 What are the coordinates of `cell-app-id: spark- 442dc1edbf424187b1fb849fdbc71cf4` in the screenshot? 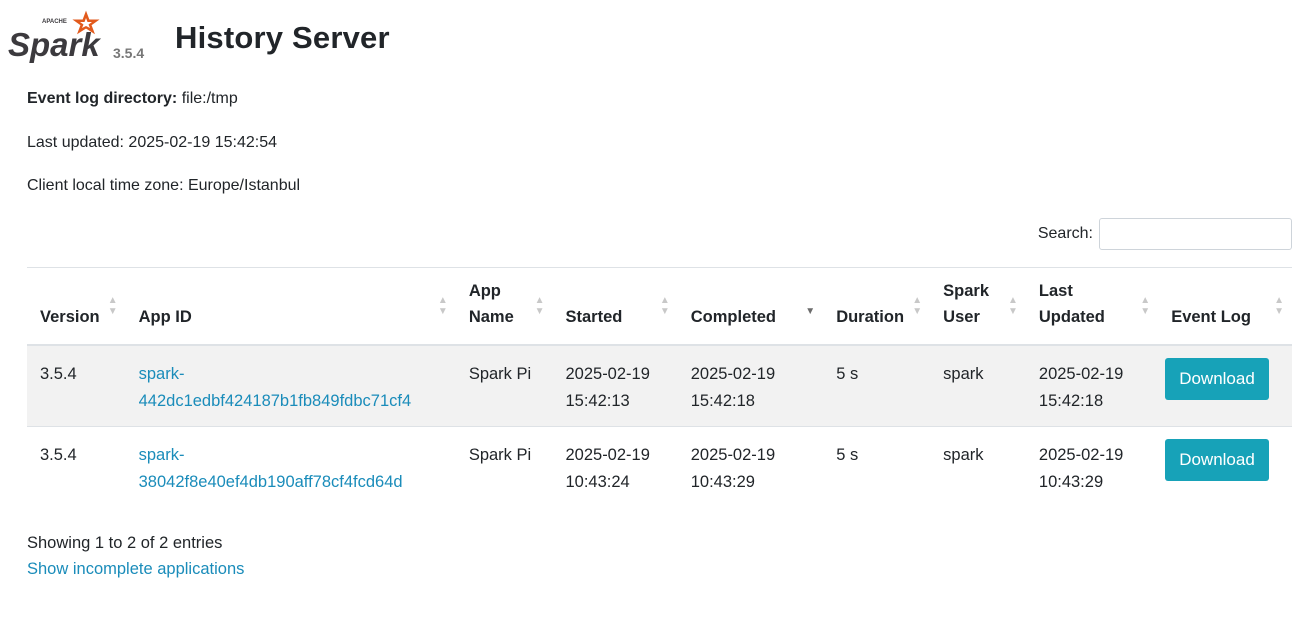 It's located at (290, 385).